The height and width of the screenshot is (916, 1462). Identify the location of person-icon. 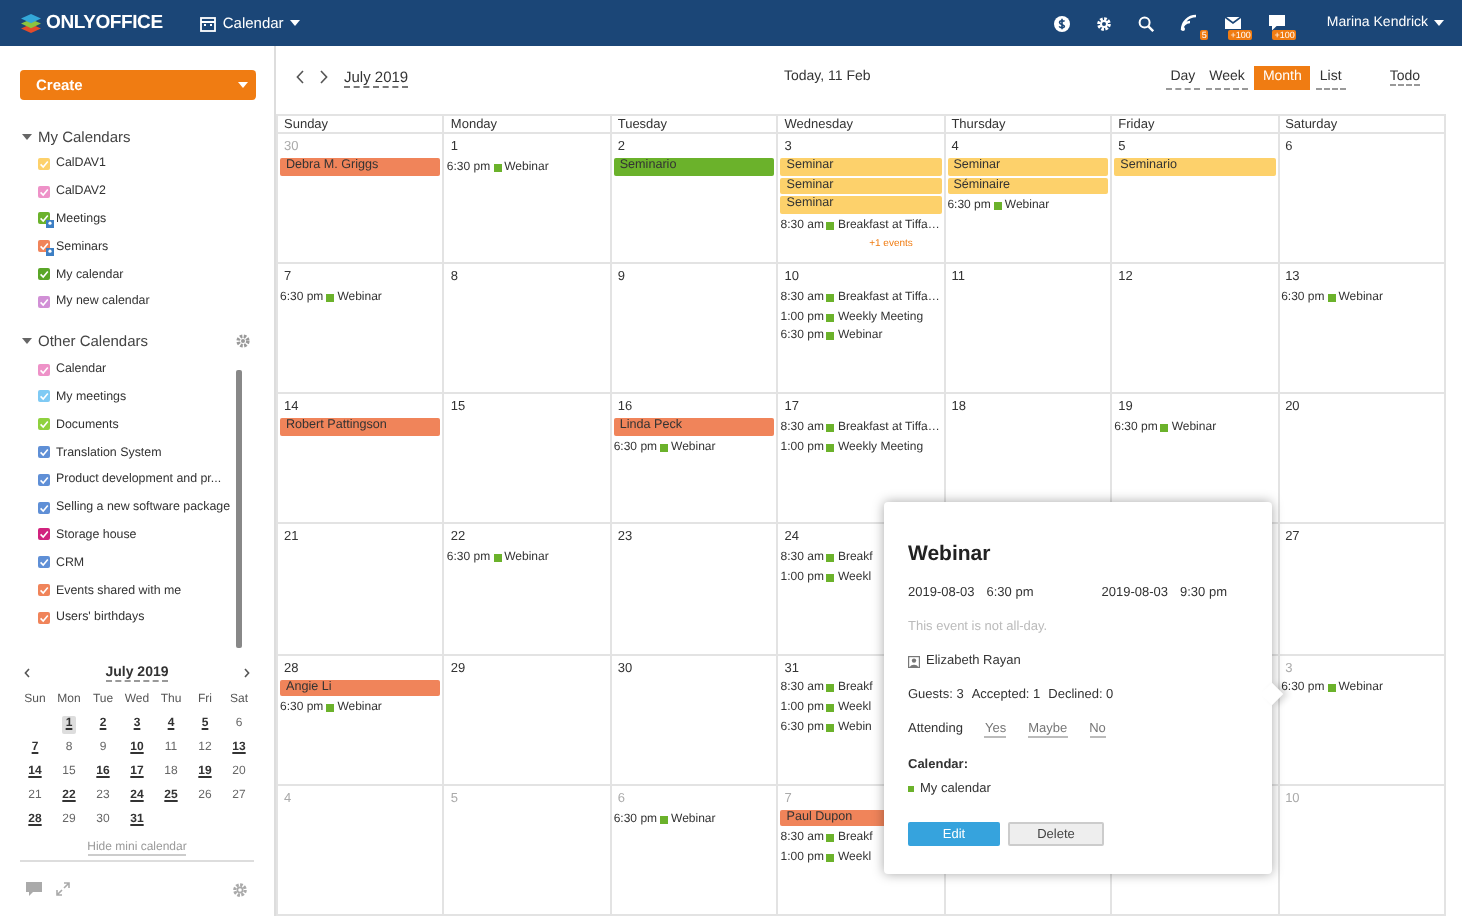
(914, 661).